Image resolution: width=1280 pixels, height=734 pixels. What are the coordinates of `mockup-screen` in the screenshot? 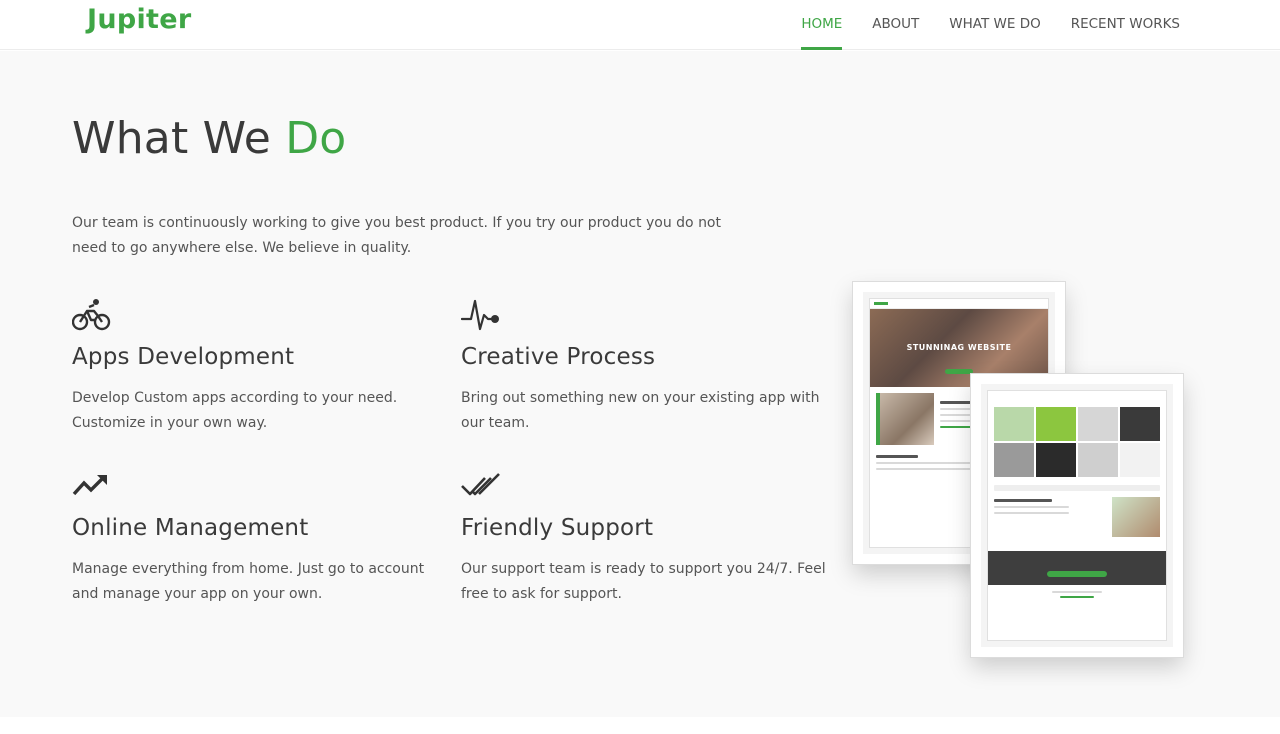 It's located at (1077, 515).